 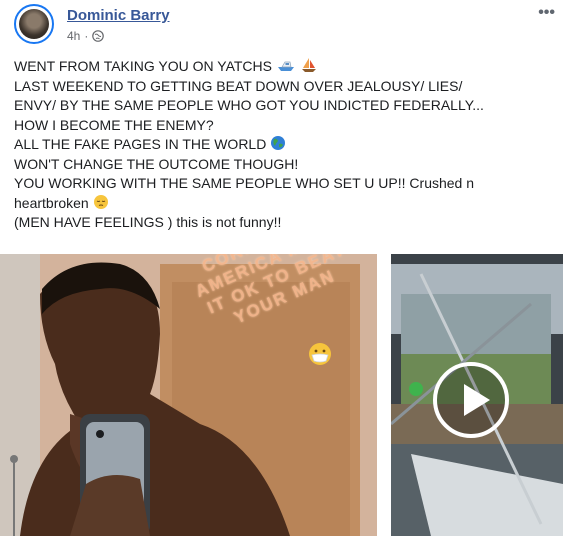 I want to click on avatar, so click(x=34, y=24).